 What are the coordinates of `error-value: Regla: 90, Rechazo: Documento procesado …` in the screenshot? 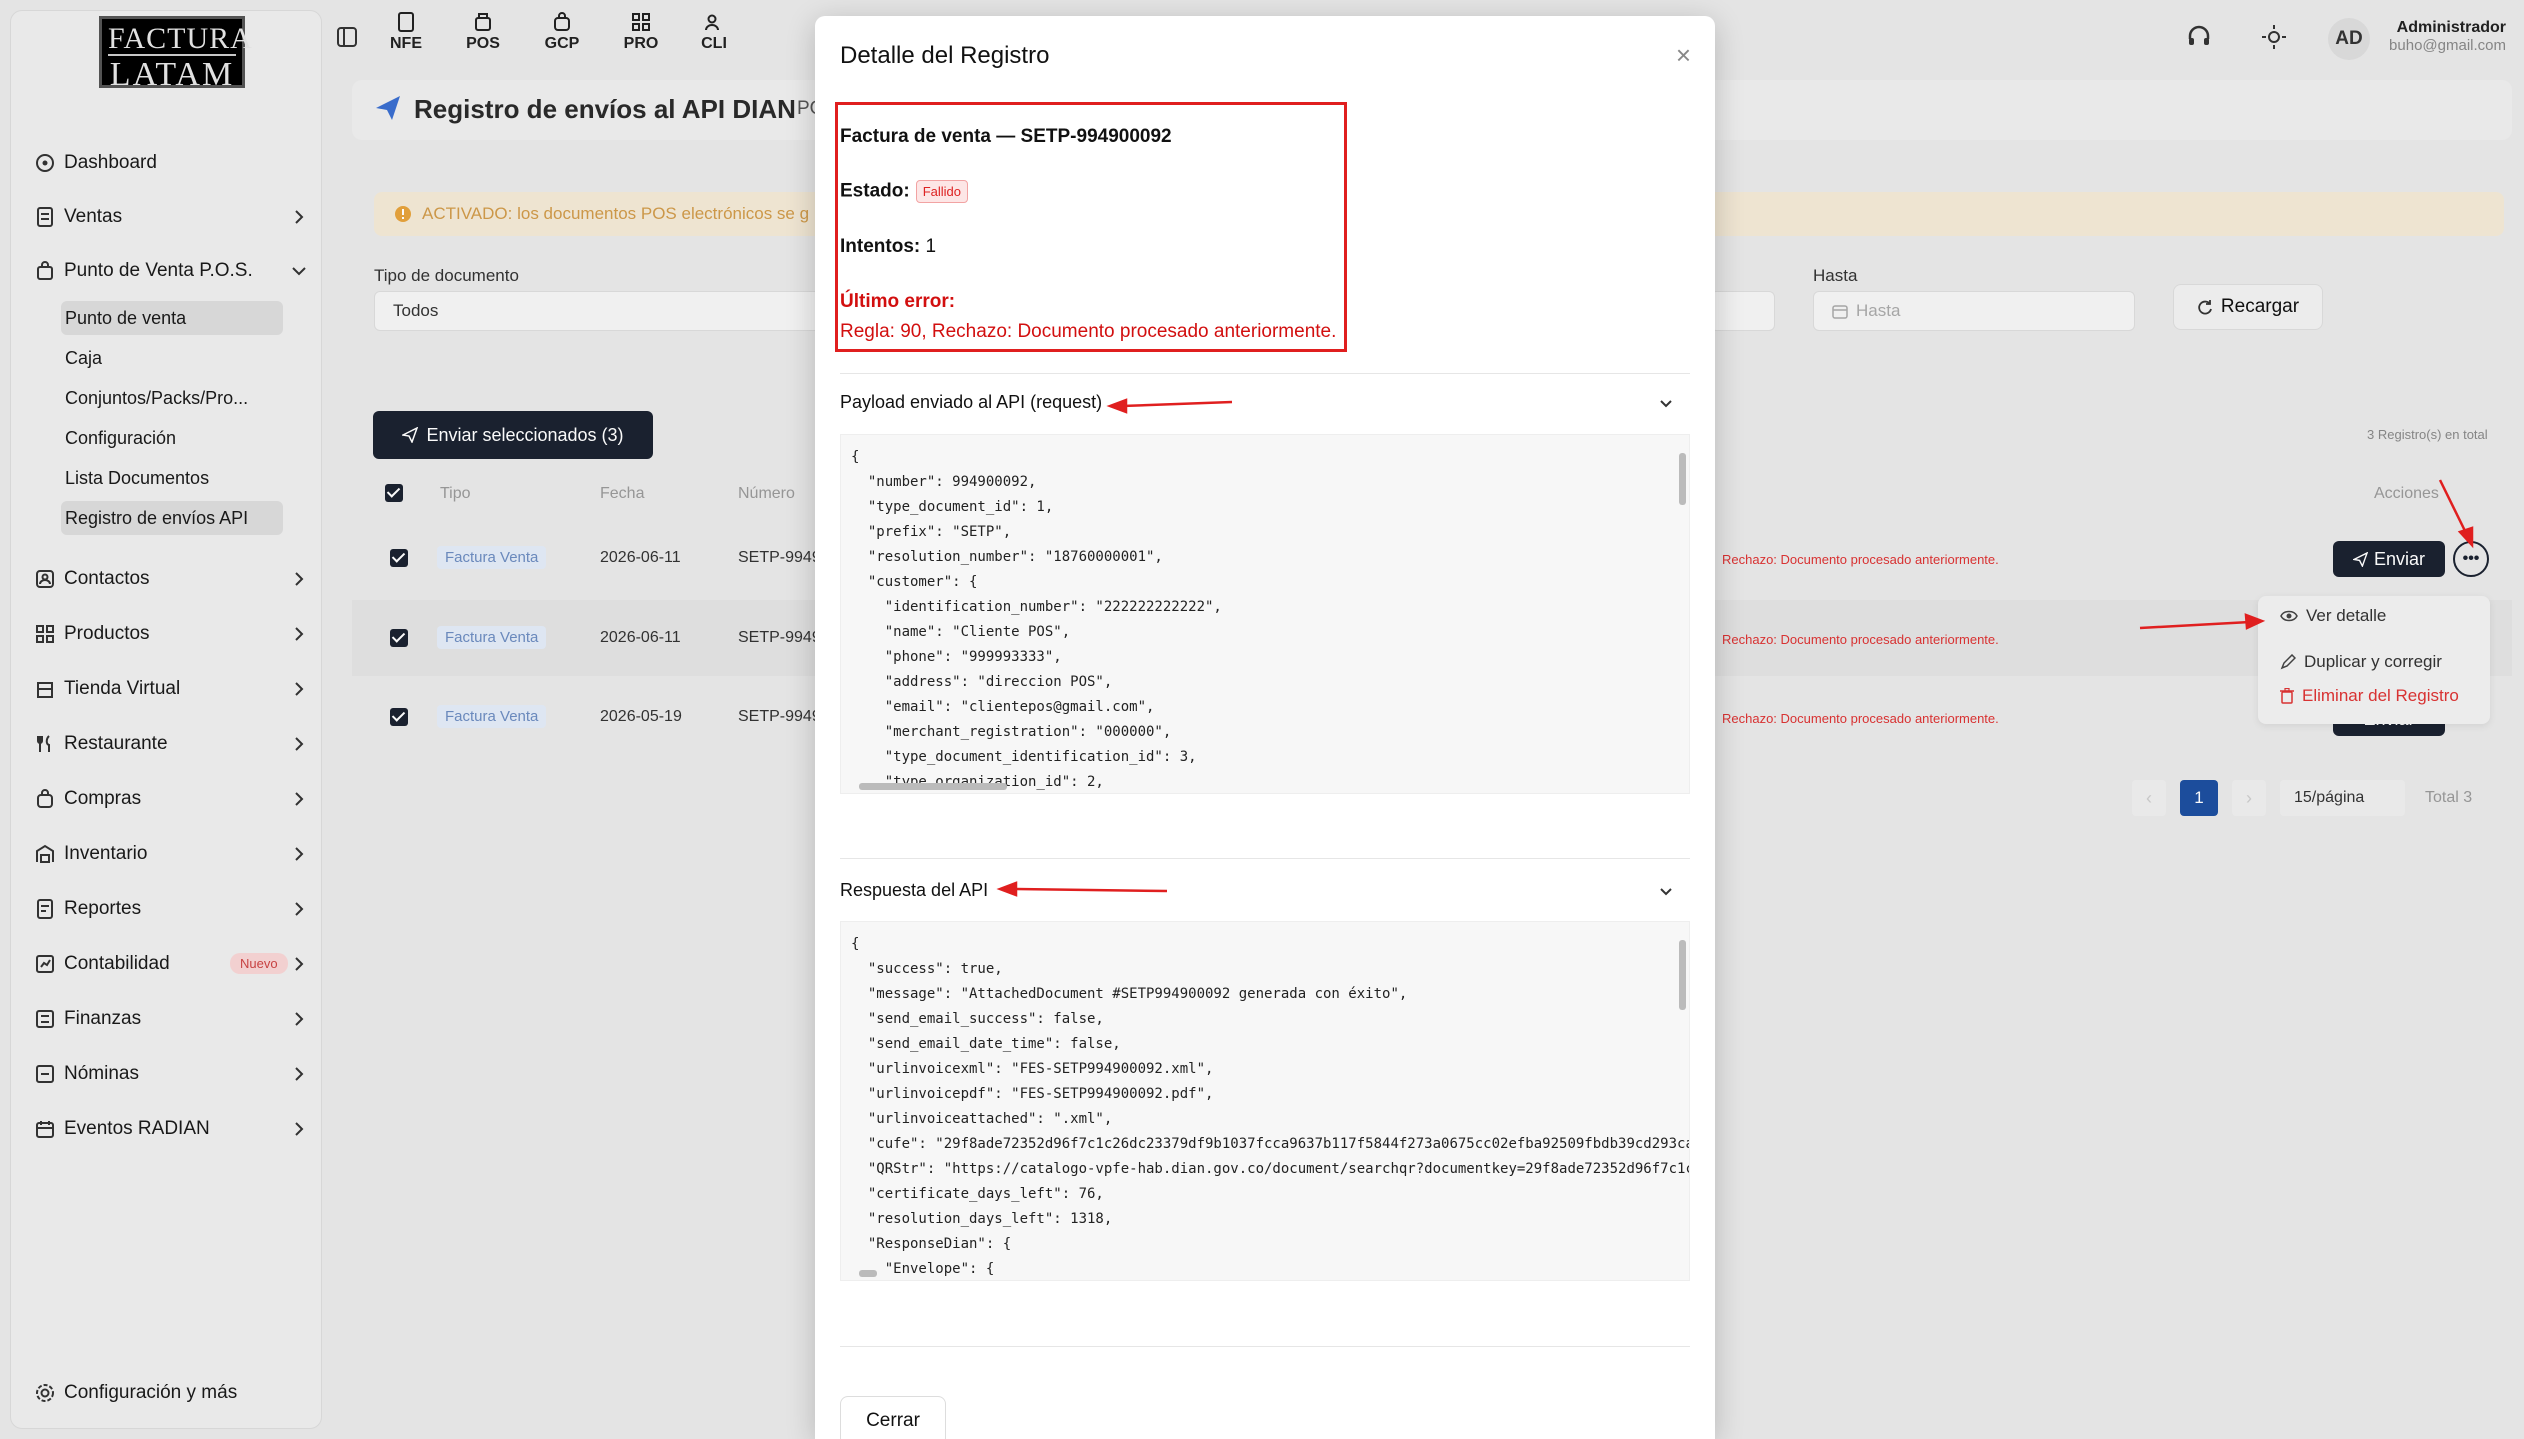 It's located at (1088, 331).